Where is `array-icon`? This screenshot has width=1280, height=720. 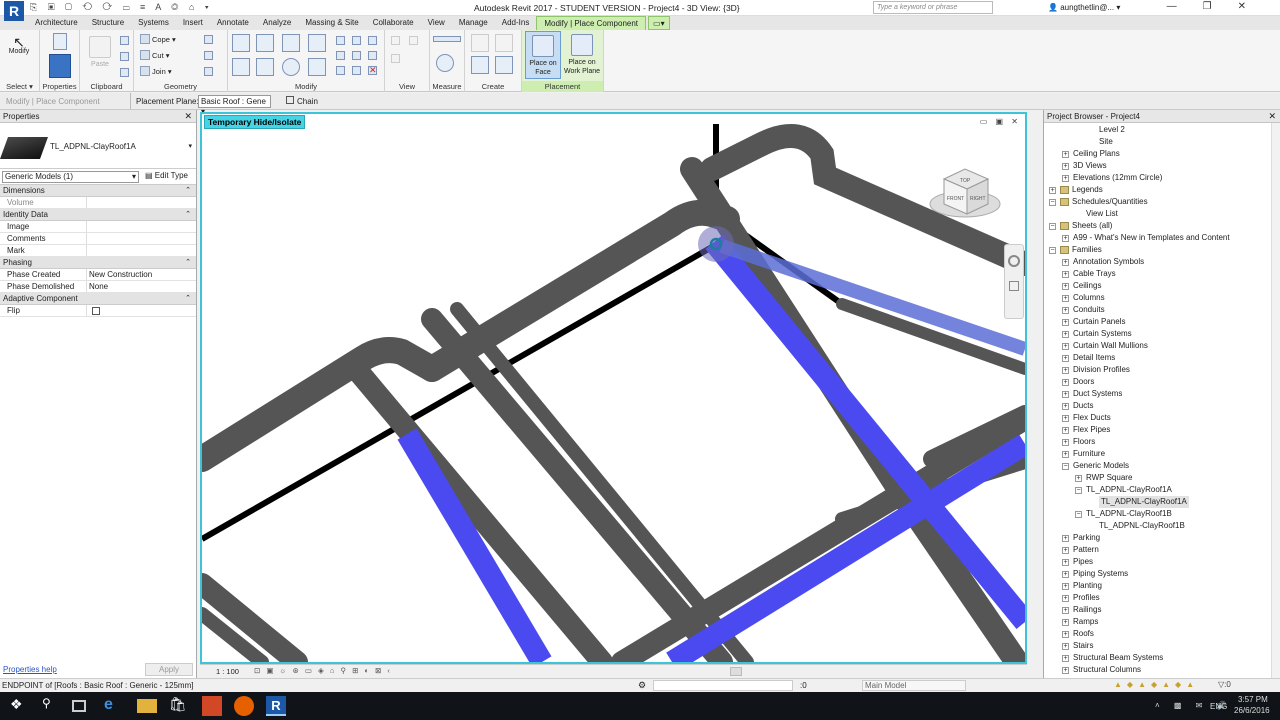 array-icon is located at coordinates (340, 55).